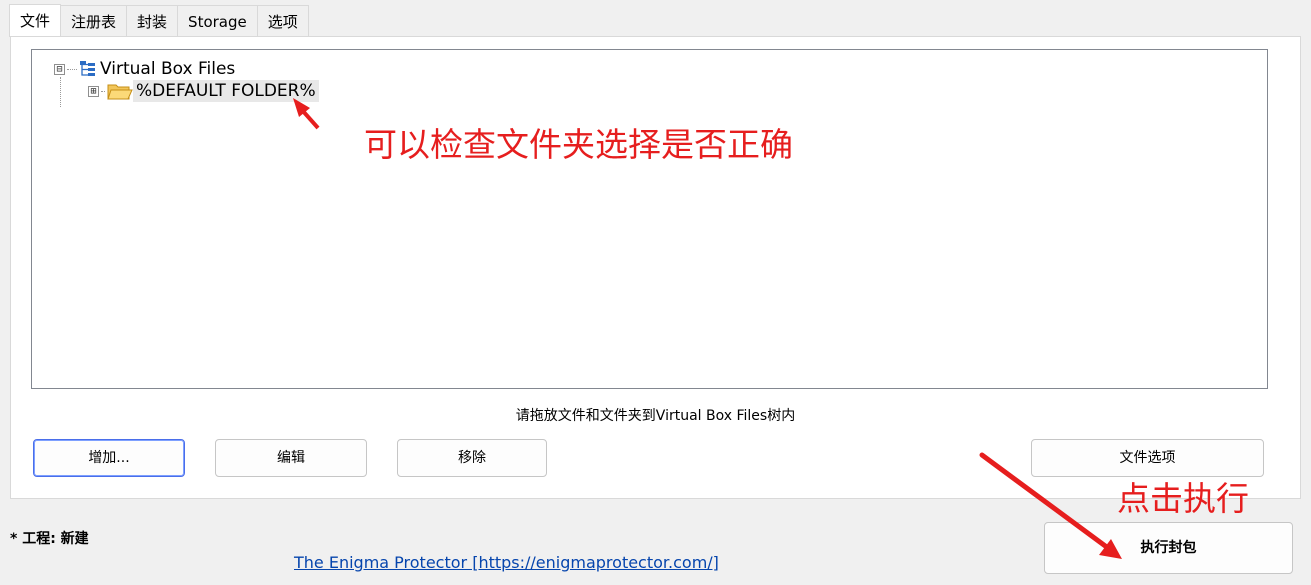  Describe the element at coordinates (1183, 498) in the screenshot. I see `annotation-click-execute: 点击执行` at that location.